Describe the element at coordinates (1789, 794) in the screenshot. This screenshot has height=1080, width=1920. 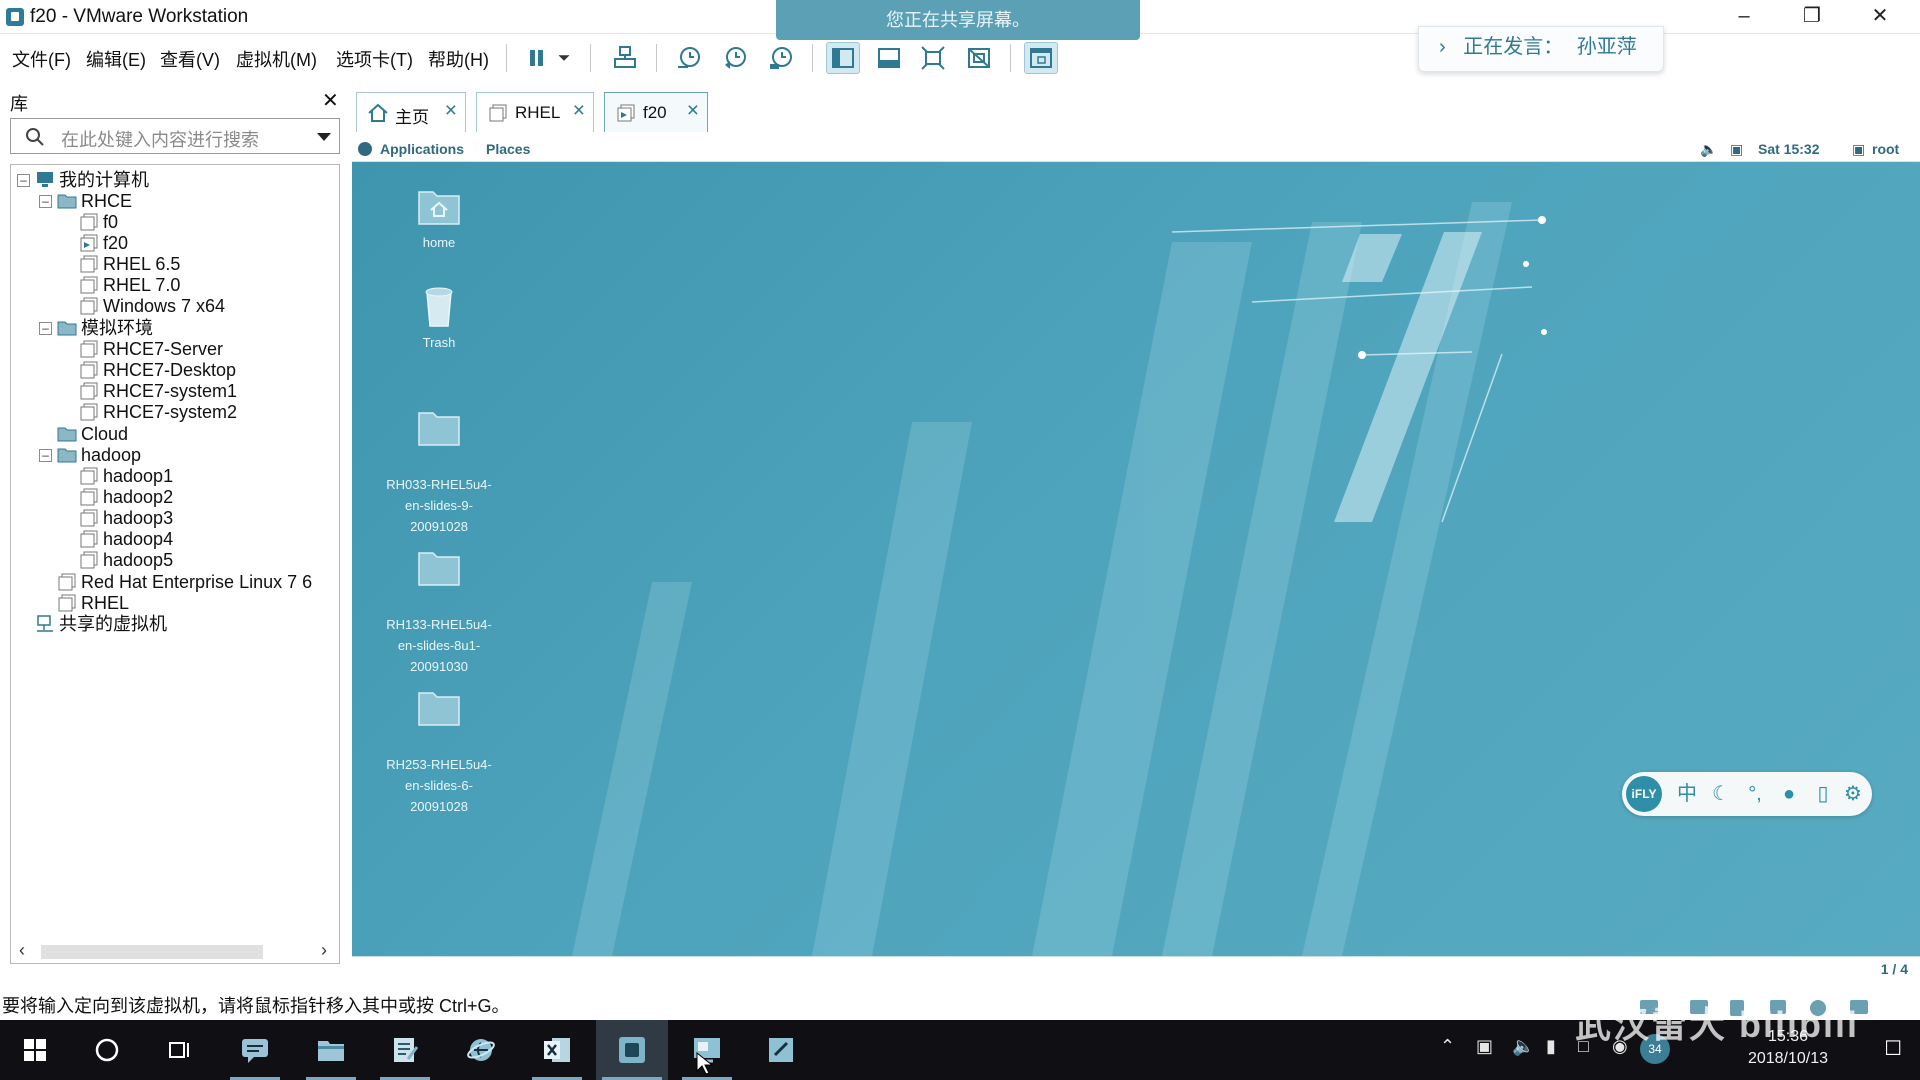
I see `microphone-icon: ●` at that location.